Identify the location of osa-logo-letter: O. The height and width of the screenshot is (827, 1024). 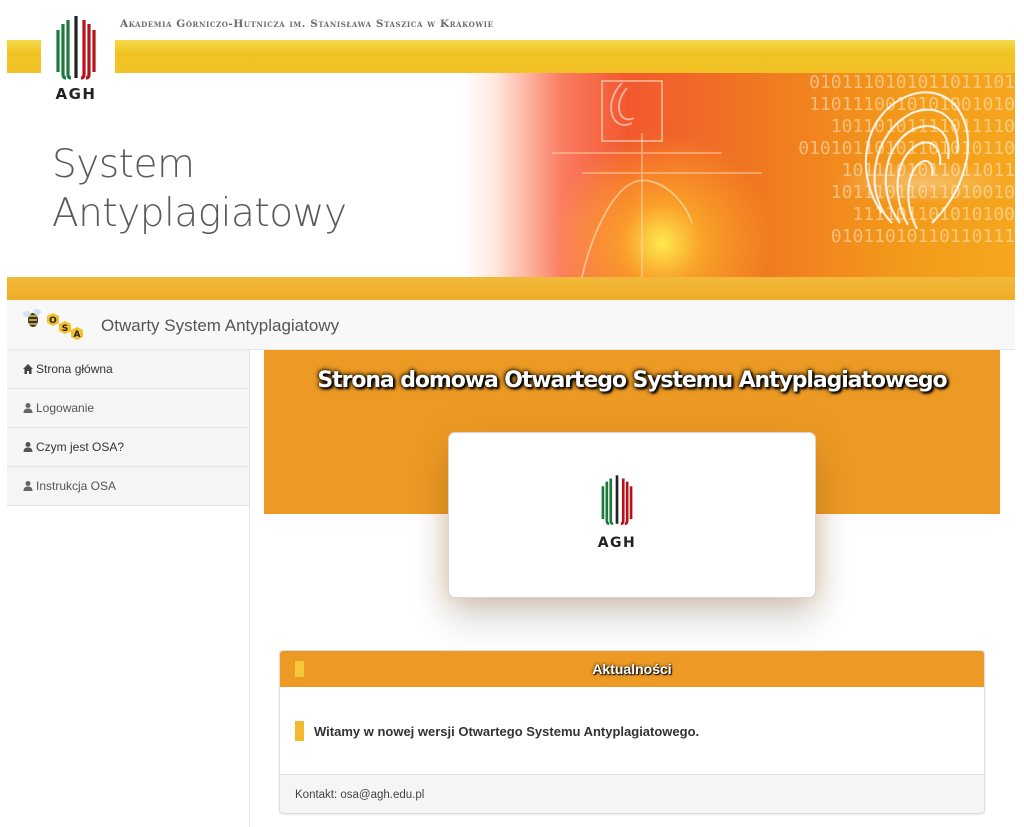
(53, 321).